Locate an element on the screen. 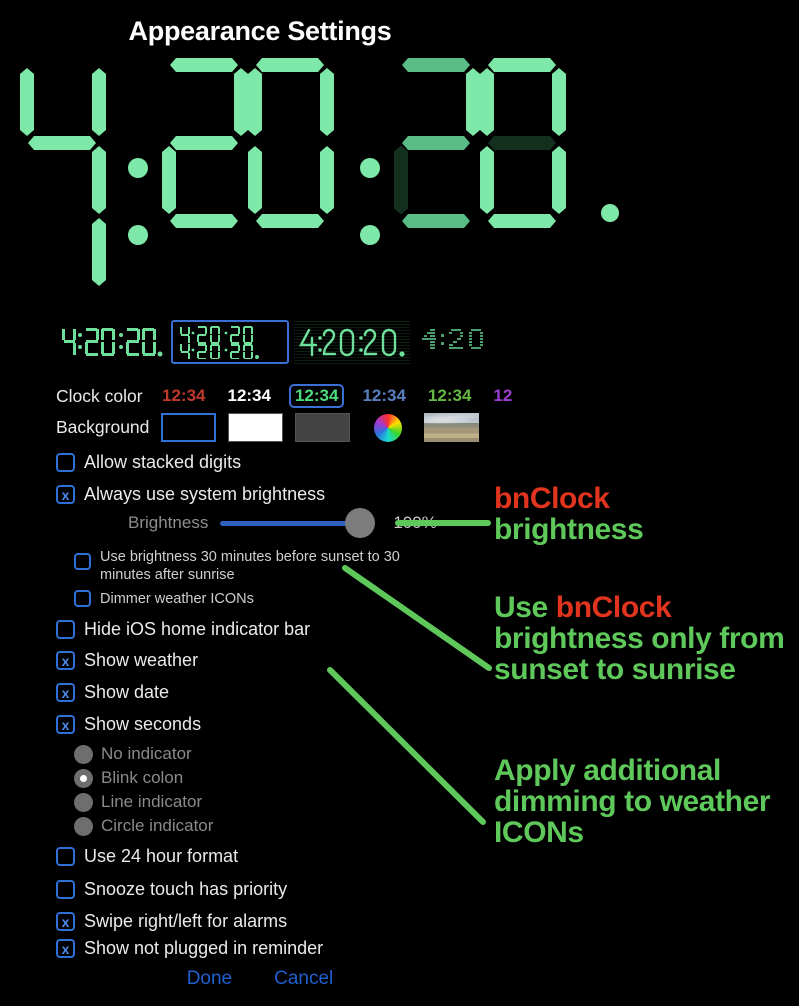 The width and height of the screenshot is (799, 1006). background-option-gray is located at coordinates (323, 427).